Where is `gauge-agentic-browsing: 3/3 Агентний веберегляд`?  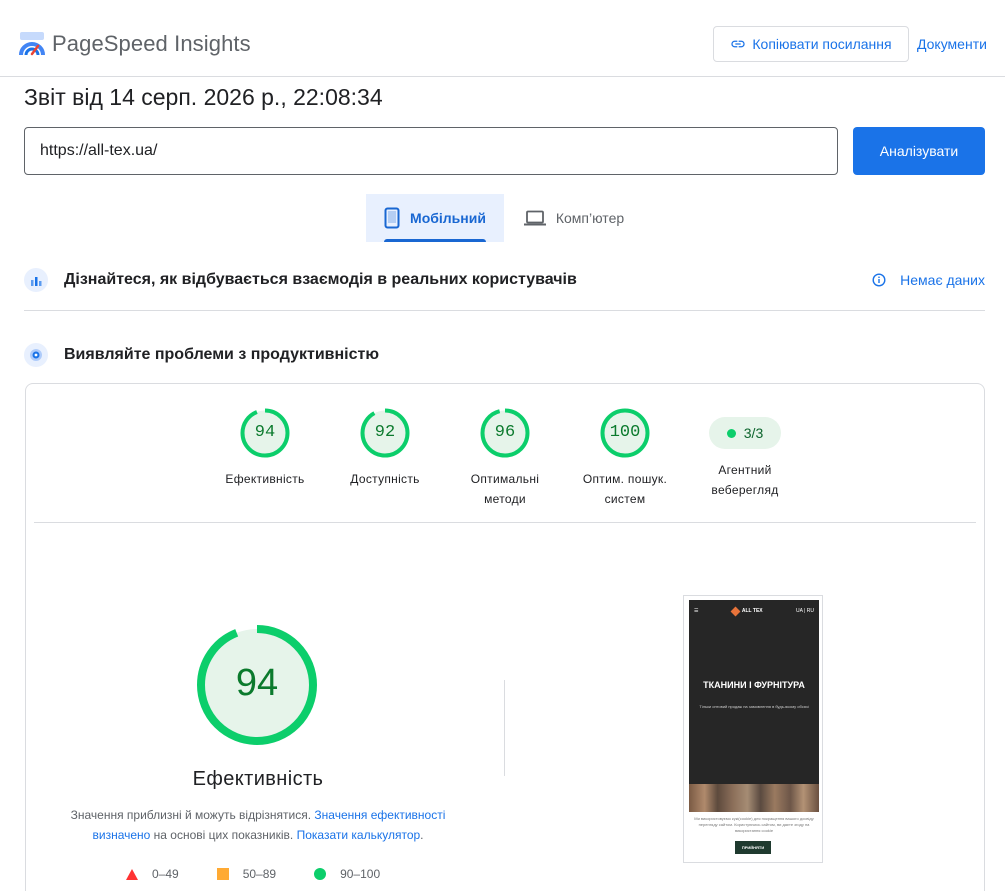
gauge-agentic-browsing: 3/3 Агентний веберегляд is located at coordinates (745, 454).